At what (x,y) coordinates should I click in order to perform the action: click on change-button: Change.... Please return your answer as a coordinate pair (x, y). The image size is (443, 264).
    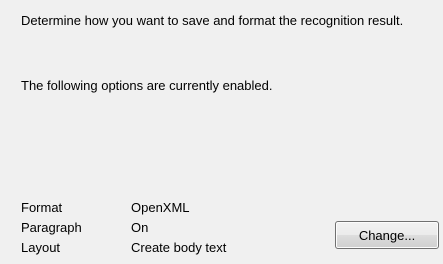
    Looking at the image, I should click on (387, 235).